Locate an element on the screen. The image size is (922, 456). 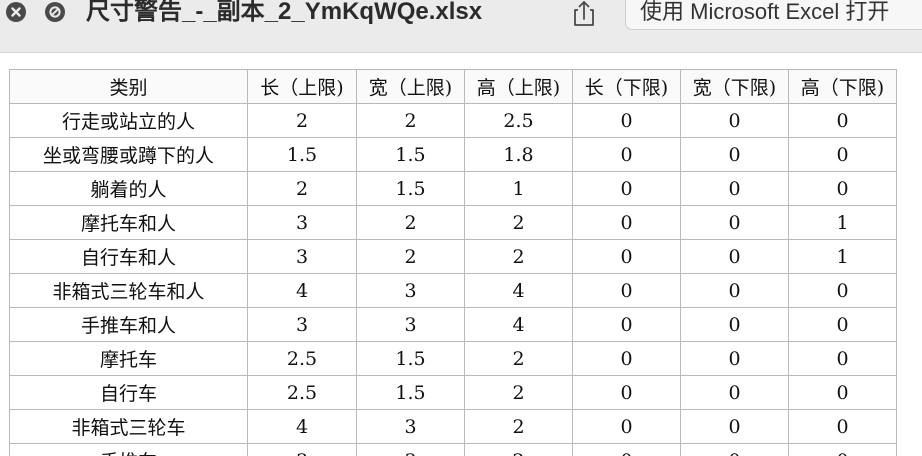
header-cell: 高（上限) is located at coordinates (518, 86).